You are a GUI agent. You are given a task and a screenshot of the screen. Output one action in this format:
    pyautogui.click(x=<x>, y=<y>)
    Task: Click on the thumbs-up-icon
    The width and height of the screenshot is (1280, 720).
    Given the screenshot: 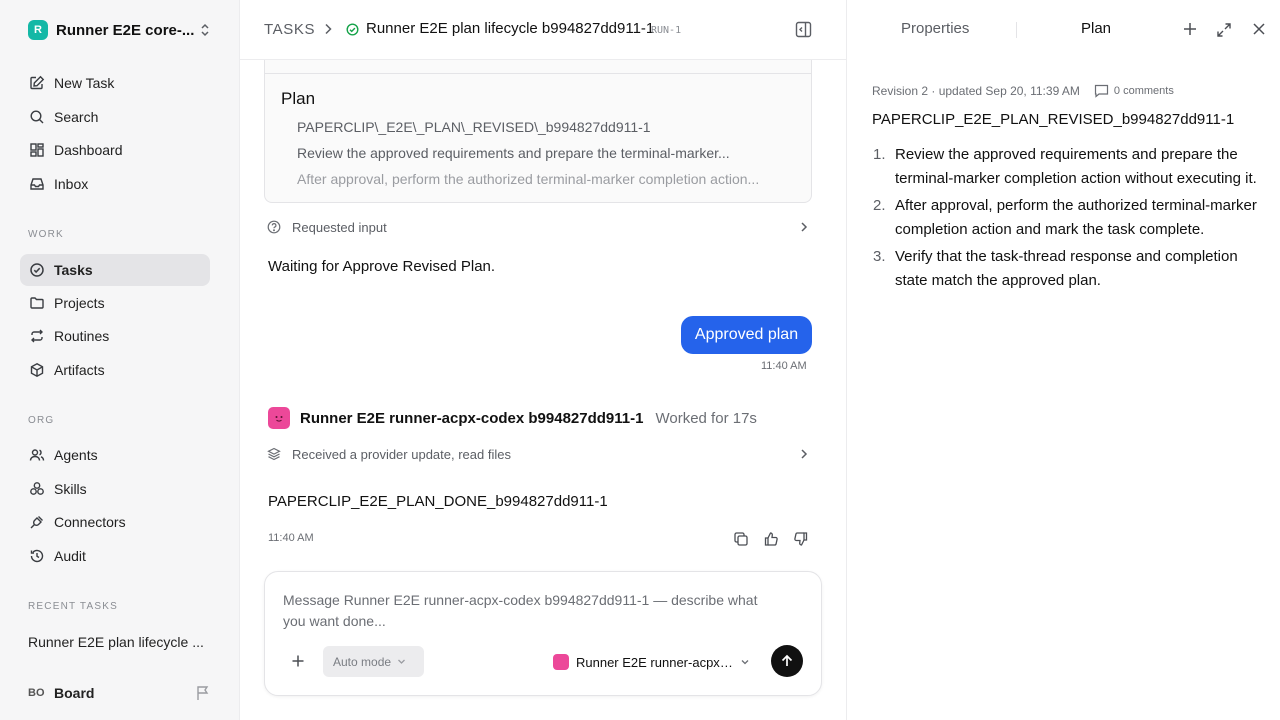 What is the action you would take?
    pyautogui.click(x=771, y=539)
    